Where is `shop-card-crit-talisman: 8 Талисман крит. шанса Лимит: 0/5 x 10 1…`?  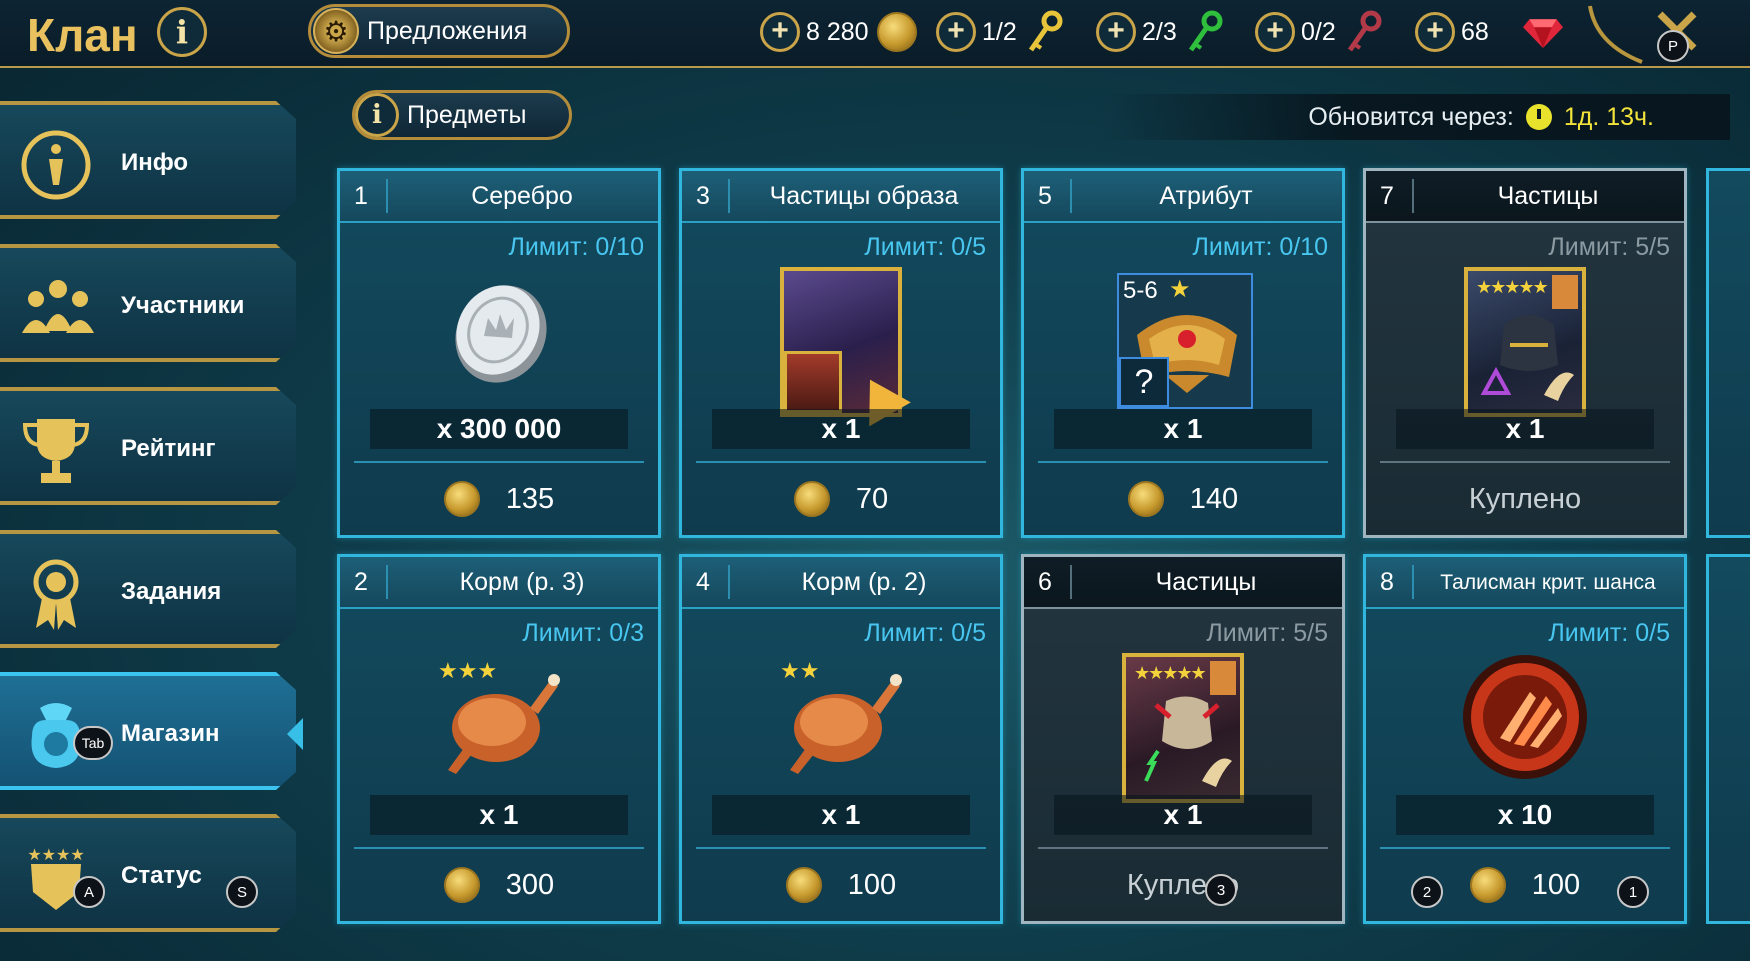
shop-card-crit-talisman: 8 Талисман крит. шанса Лимит: 0/5 x 10 1… is located at coordinates (1525, 739).